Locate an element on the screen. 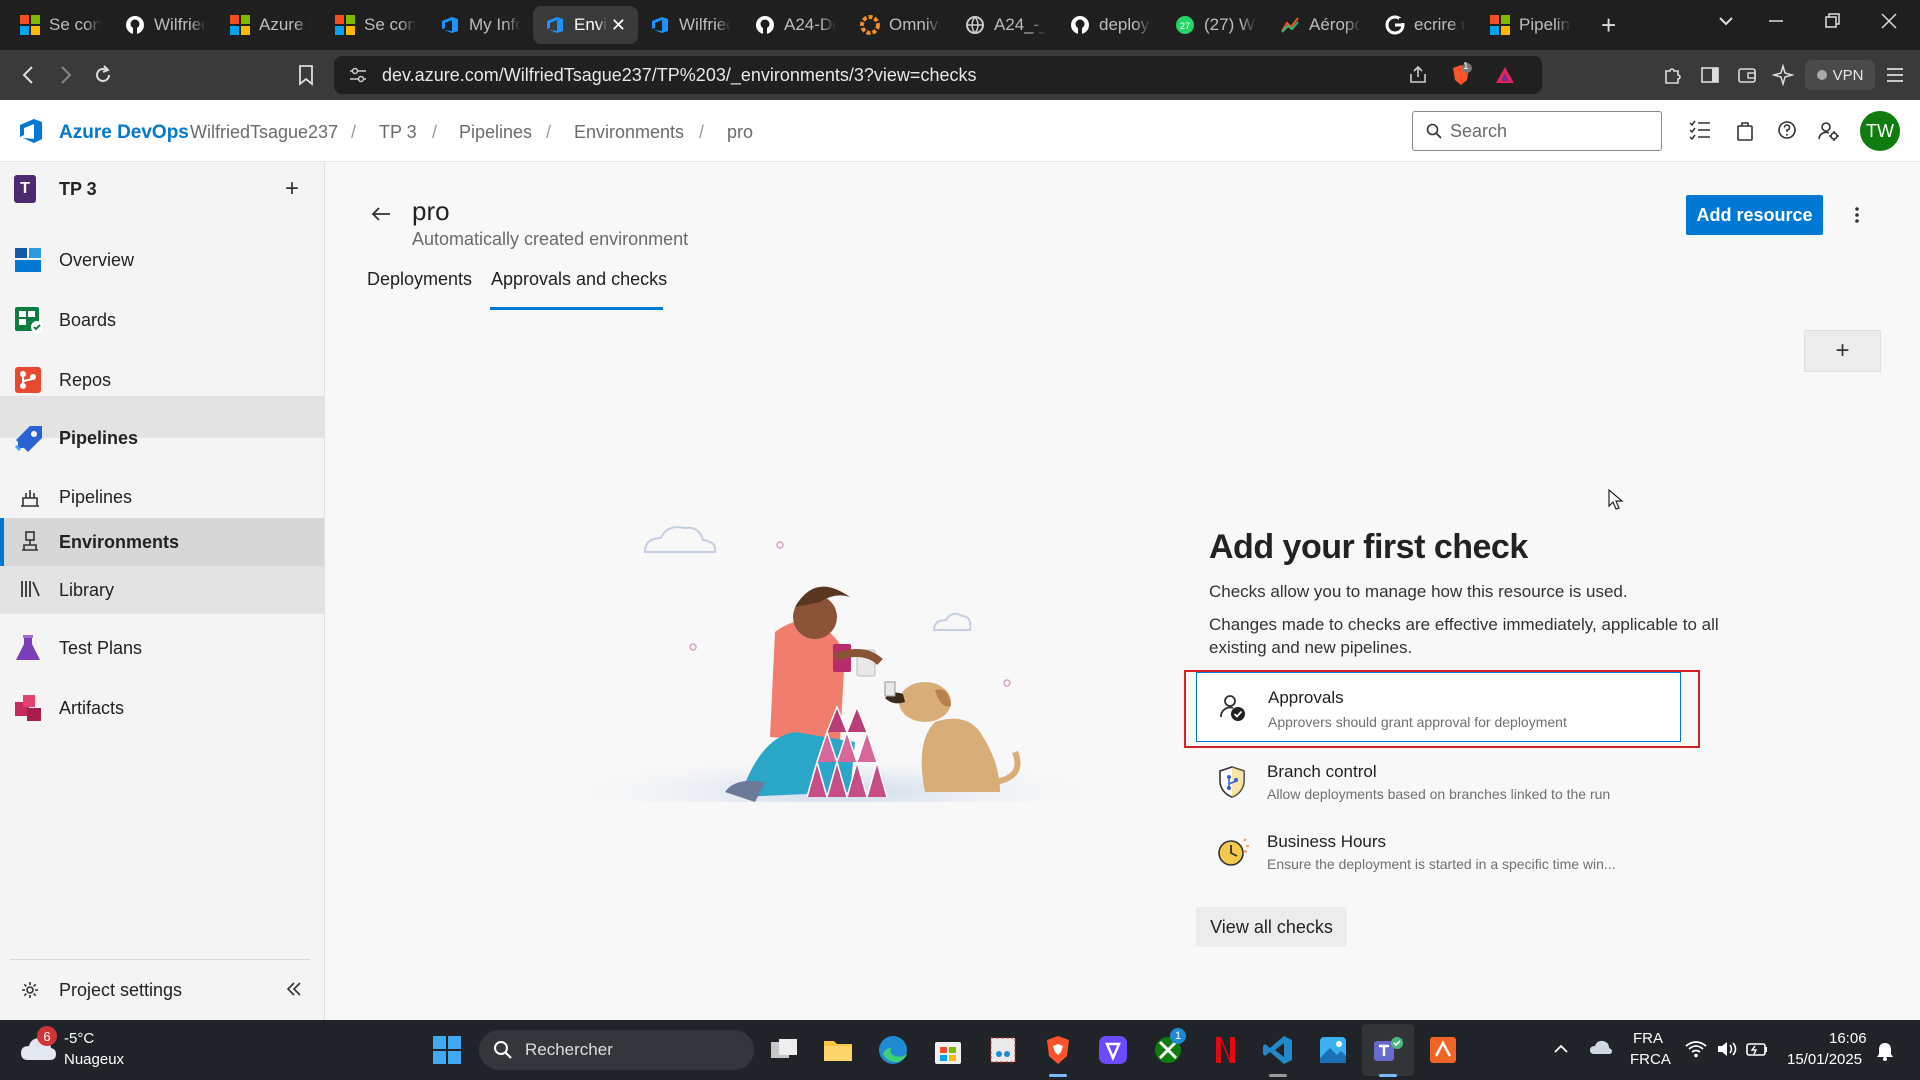 The width and height of the screenshot is (1920, 1080). azure-devops-logo-icon is located at coordinates (31, 131).